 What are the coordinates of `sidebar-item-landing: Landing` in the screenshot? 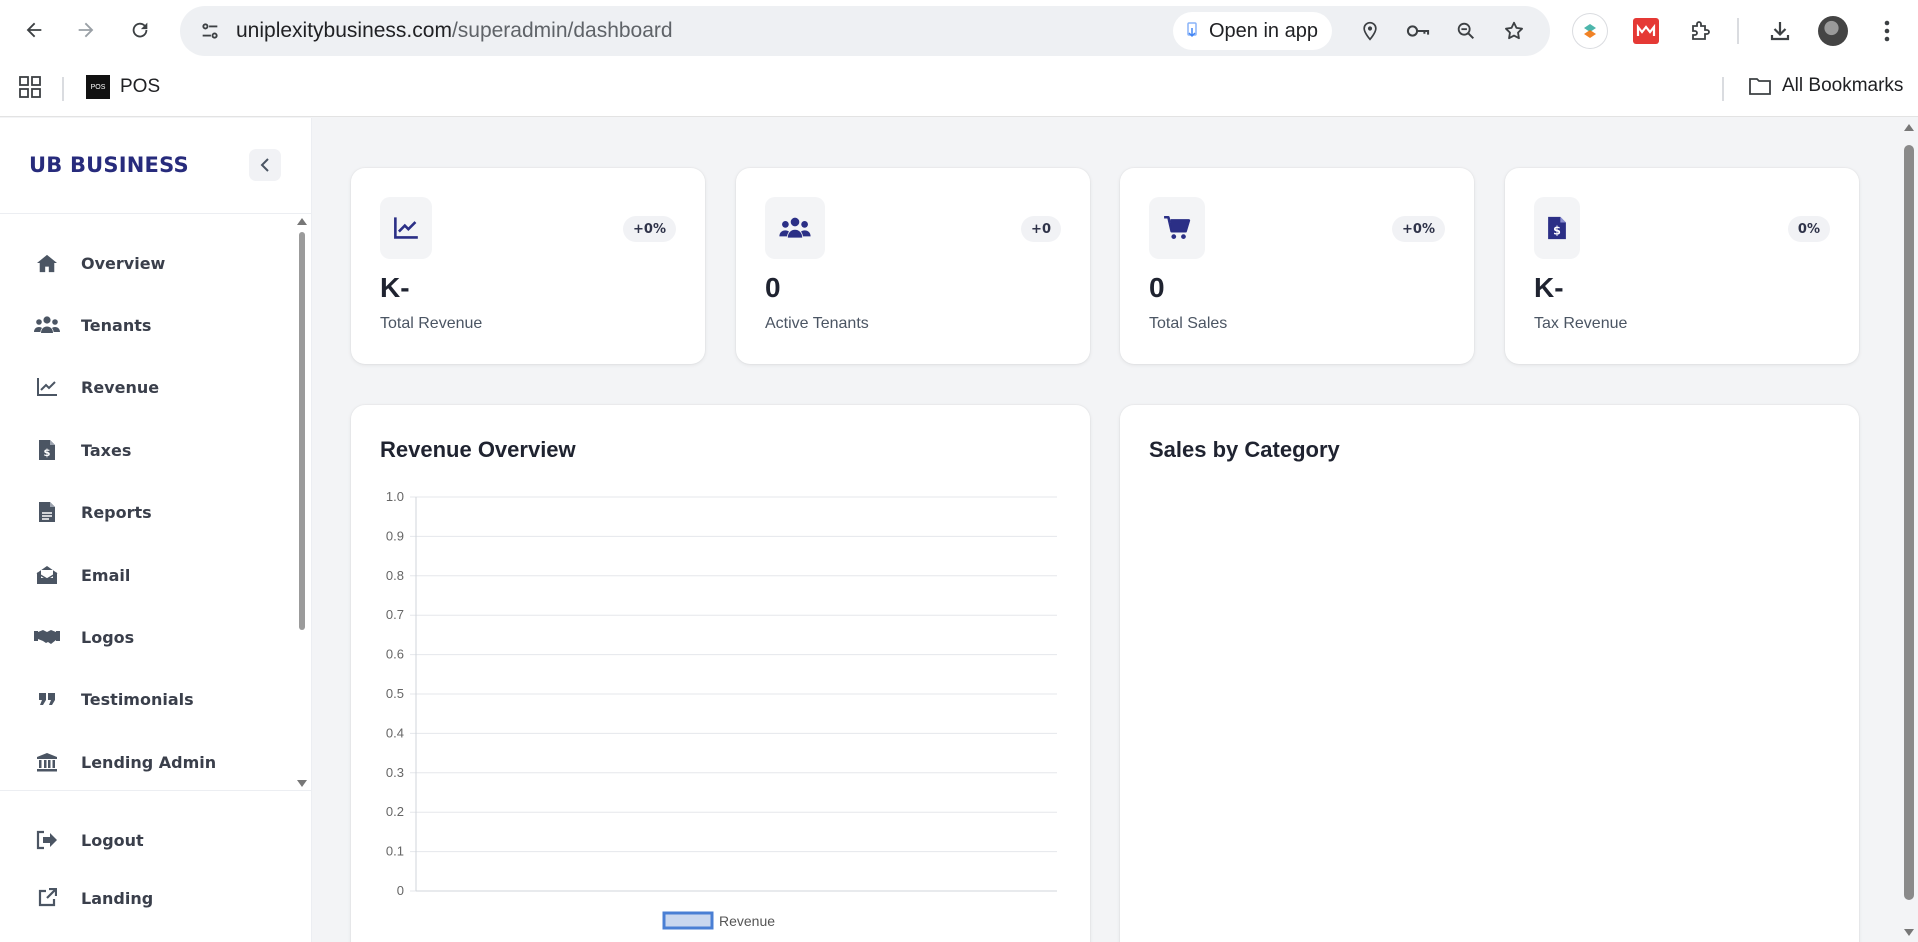 It's located at (145, 898).